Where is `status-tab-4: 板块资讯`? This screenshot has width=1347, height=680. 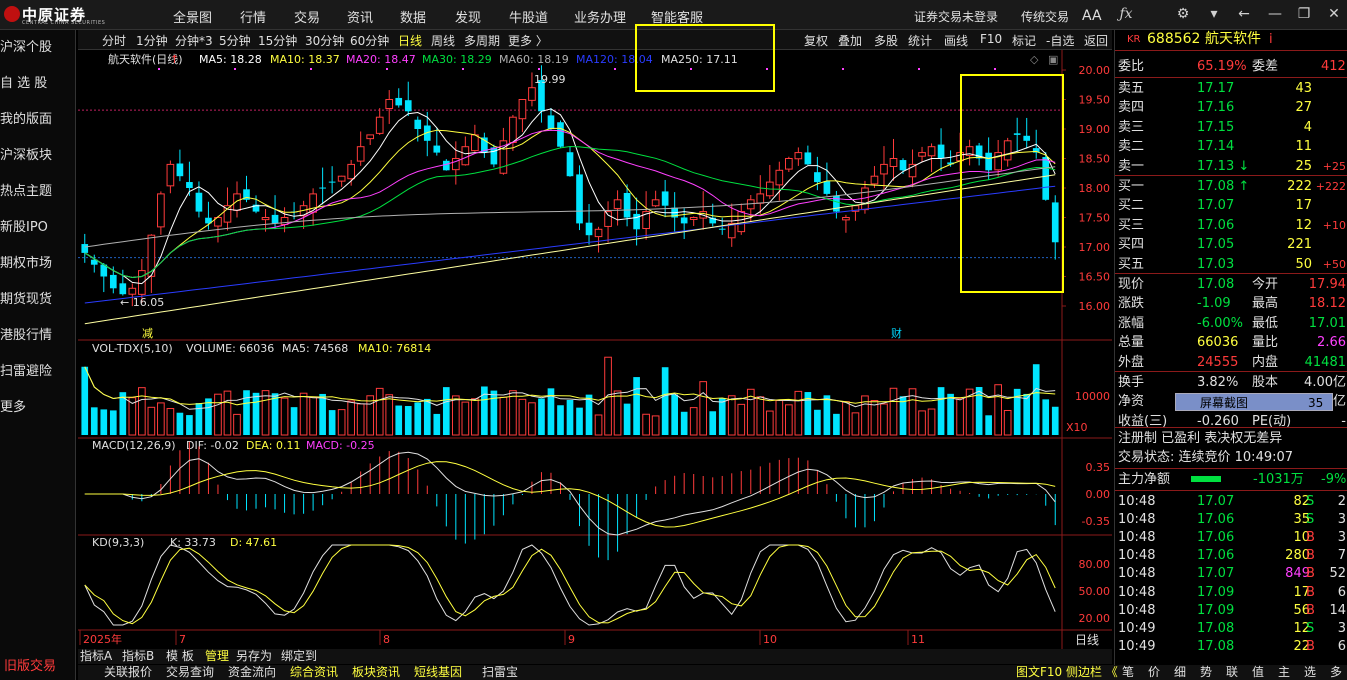
status-tab-4: 板块资讯 is located at coordinates (376, 672).